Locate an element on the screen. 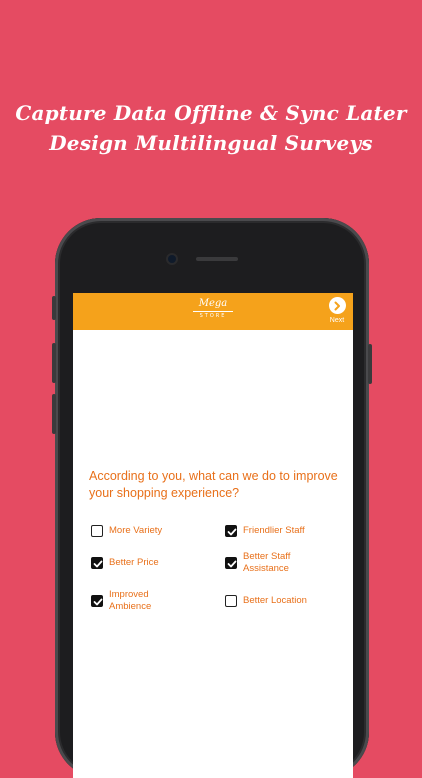  logo-sub-text: STORE is located at coordinates (213, 316).